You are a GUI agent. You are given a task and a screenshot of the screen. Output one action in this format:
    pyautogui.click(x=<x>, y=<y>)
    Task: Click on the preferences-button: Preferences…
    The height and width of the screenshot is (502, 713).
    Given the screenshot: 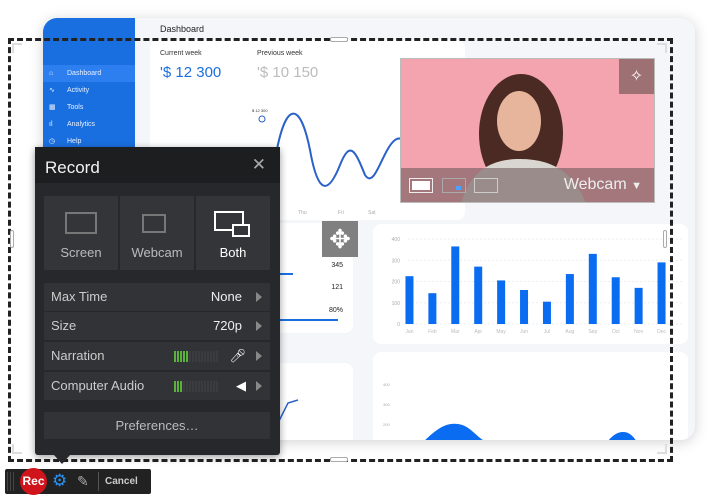 What is the action you would take?
    pyautogui.click(x=157, y=425)
    